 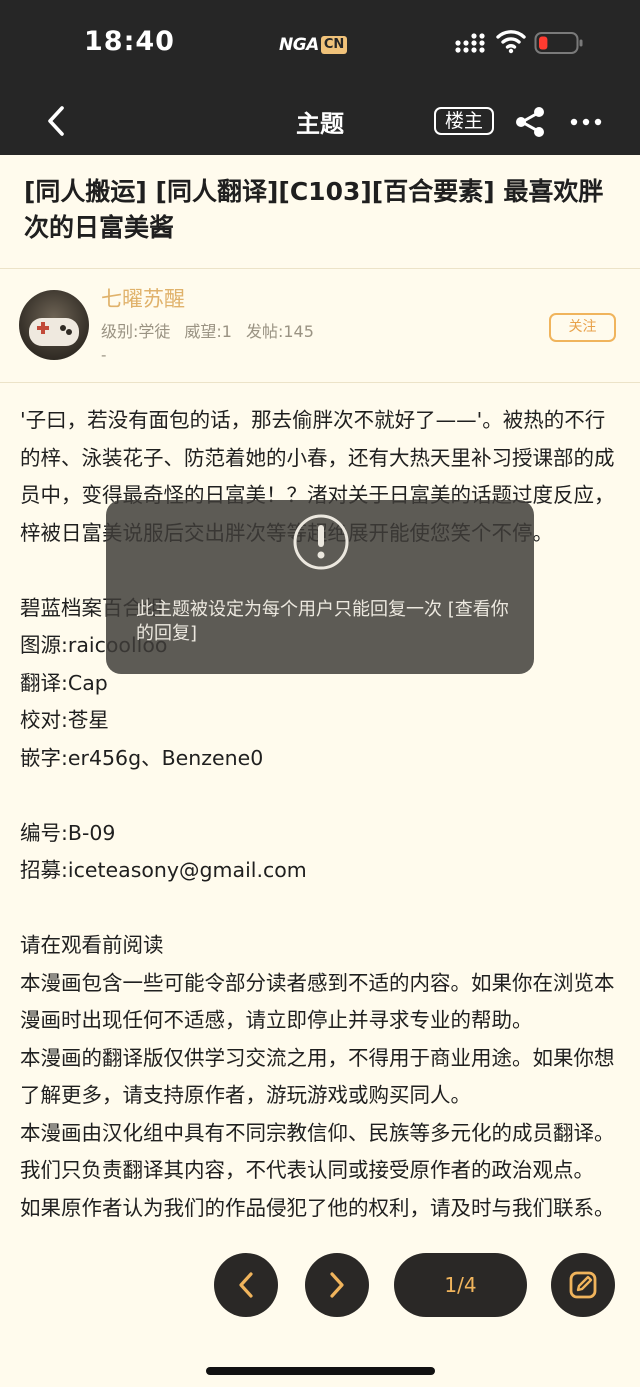 I want to click on signal-icon, so click(x=470, y=43).